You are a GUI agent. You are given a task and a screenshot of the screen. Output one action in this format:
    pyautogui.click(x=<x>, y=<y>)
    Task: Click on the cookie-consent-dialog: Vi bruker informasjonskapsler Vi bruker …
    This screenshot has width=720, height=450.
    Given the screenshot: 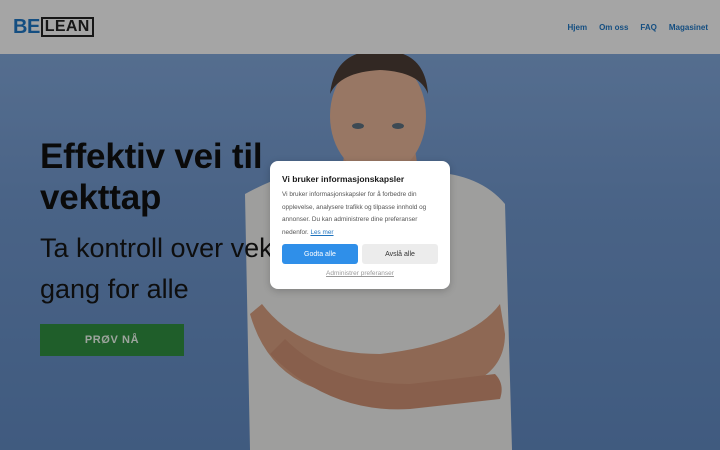 What is the action you would take?
    pyautogui.click(x=360, y=225)
    